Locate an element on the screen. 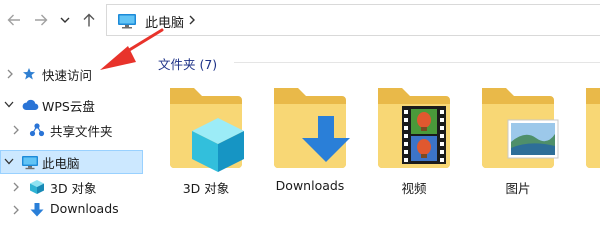 The height and width of the screenshot is (240, 600). folder-icon is located at coordinates (593, 128).